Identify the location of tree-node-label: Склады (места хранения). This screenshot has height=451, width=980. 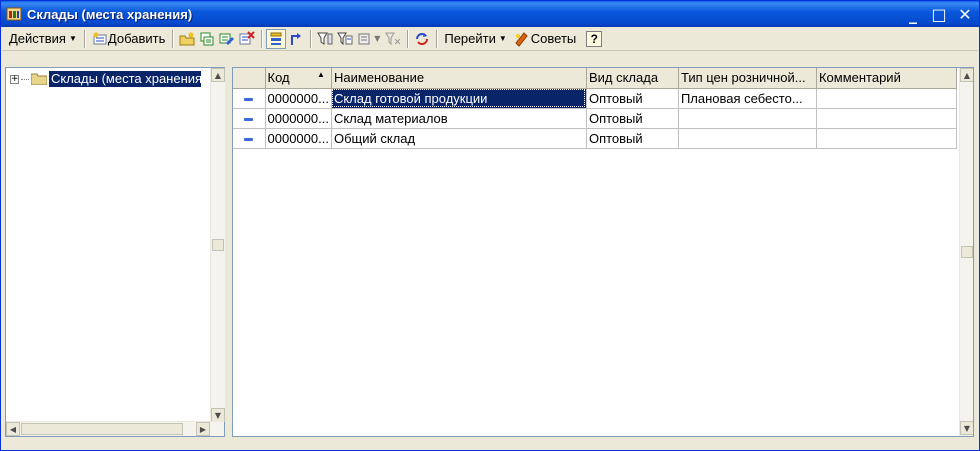
(125, 79).